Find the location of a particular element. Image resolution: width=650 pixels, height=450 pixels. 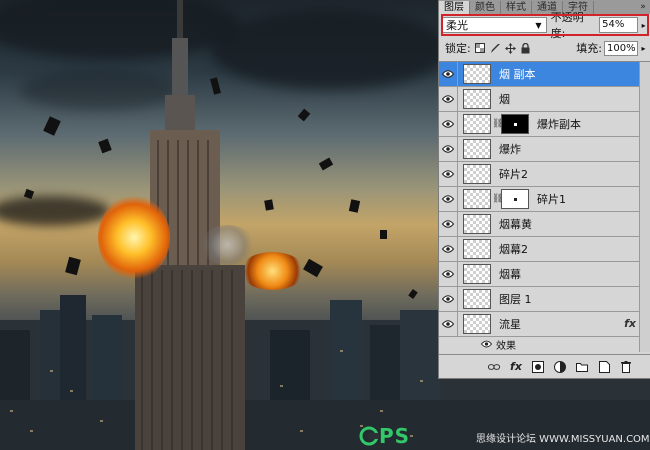

layer-row: 烟幕 is located at coordinates (544, 274).